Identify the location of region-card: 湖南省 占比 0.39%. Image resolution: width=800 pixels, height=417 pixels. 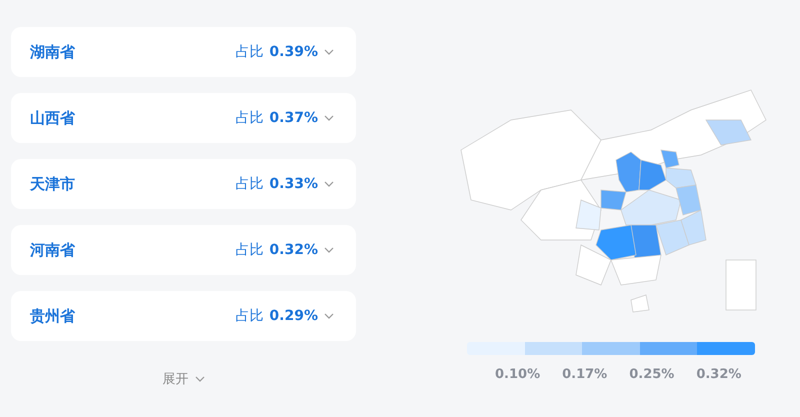
(183, 52).